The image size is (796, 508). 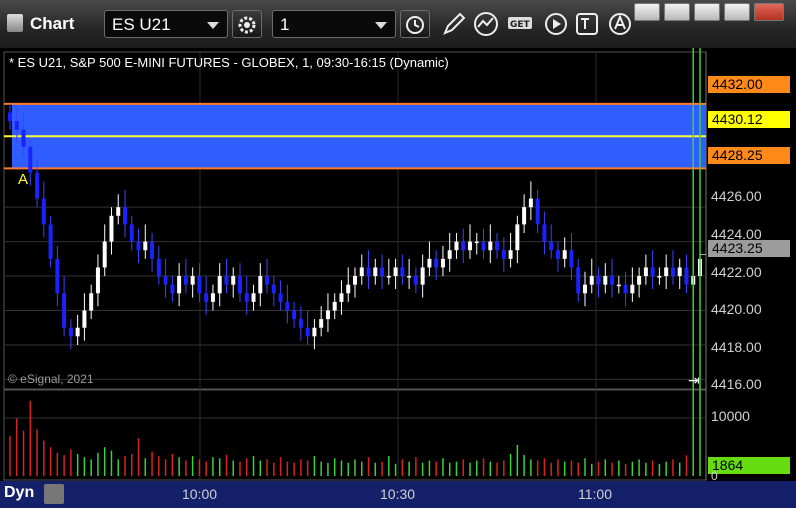 What do you see at coordinates (749, 465) in the screenshot?
I see `current-volume-label: 1864` at bounding box center [749, 465].